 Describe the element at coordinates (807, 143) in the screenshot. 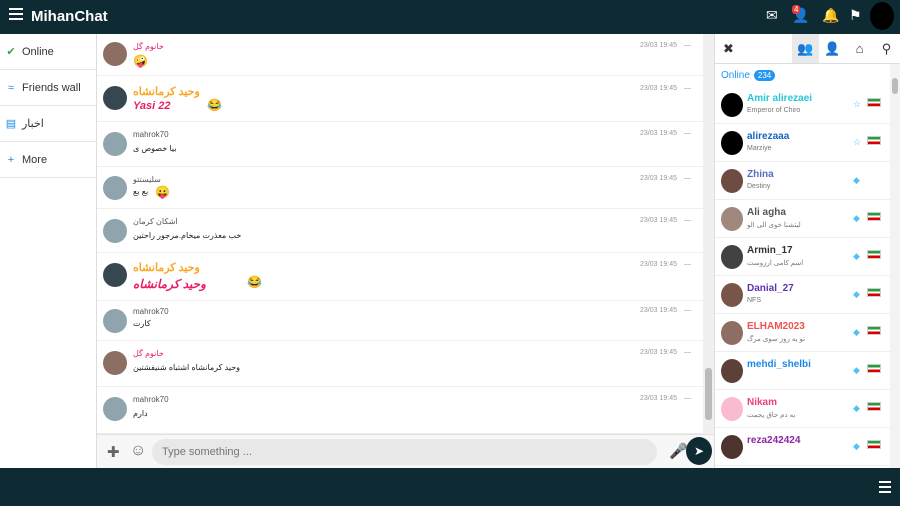

I see `user-row: alirezaaa Marziye ☆` at that location.